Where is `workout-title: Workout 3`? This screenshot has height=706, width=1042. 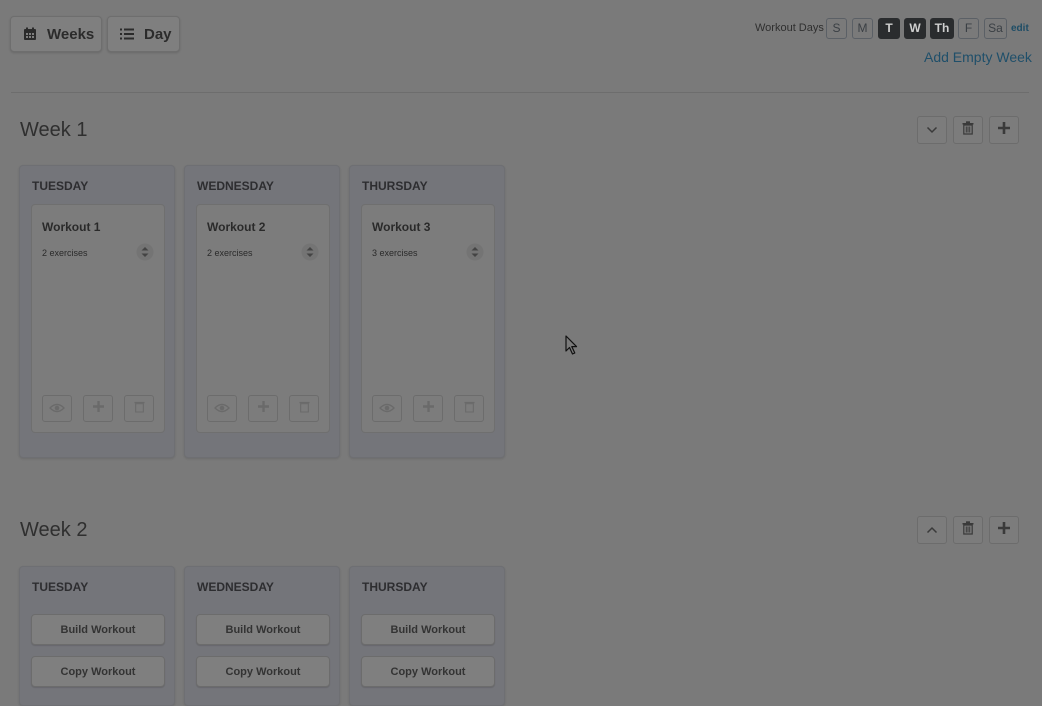 workout-title: Workout 3 is located at coordinates (401, 227).